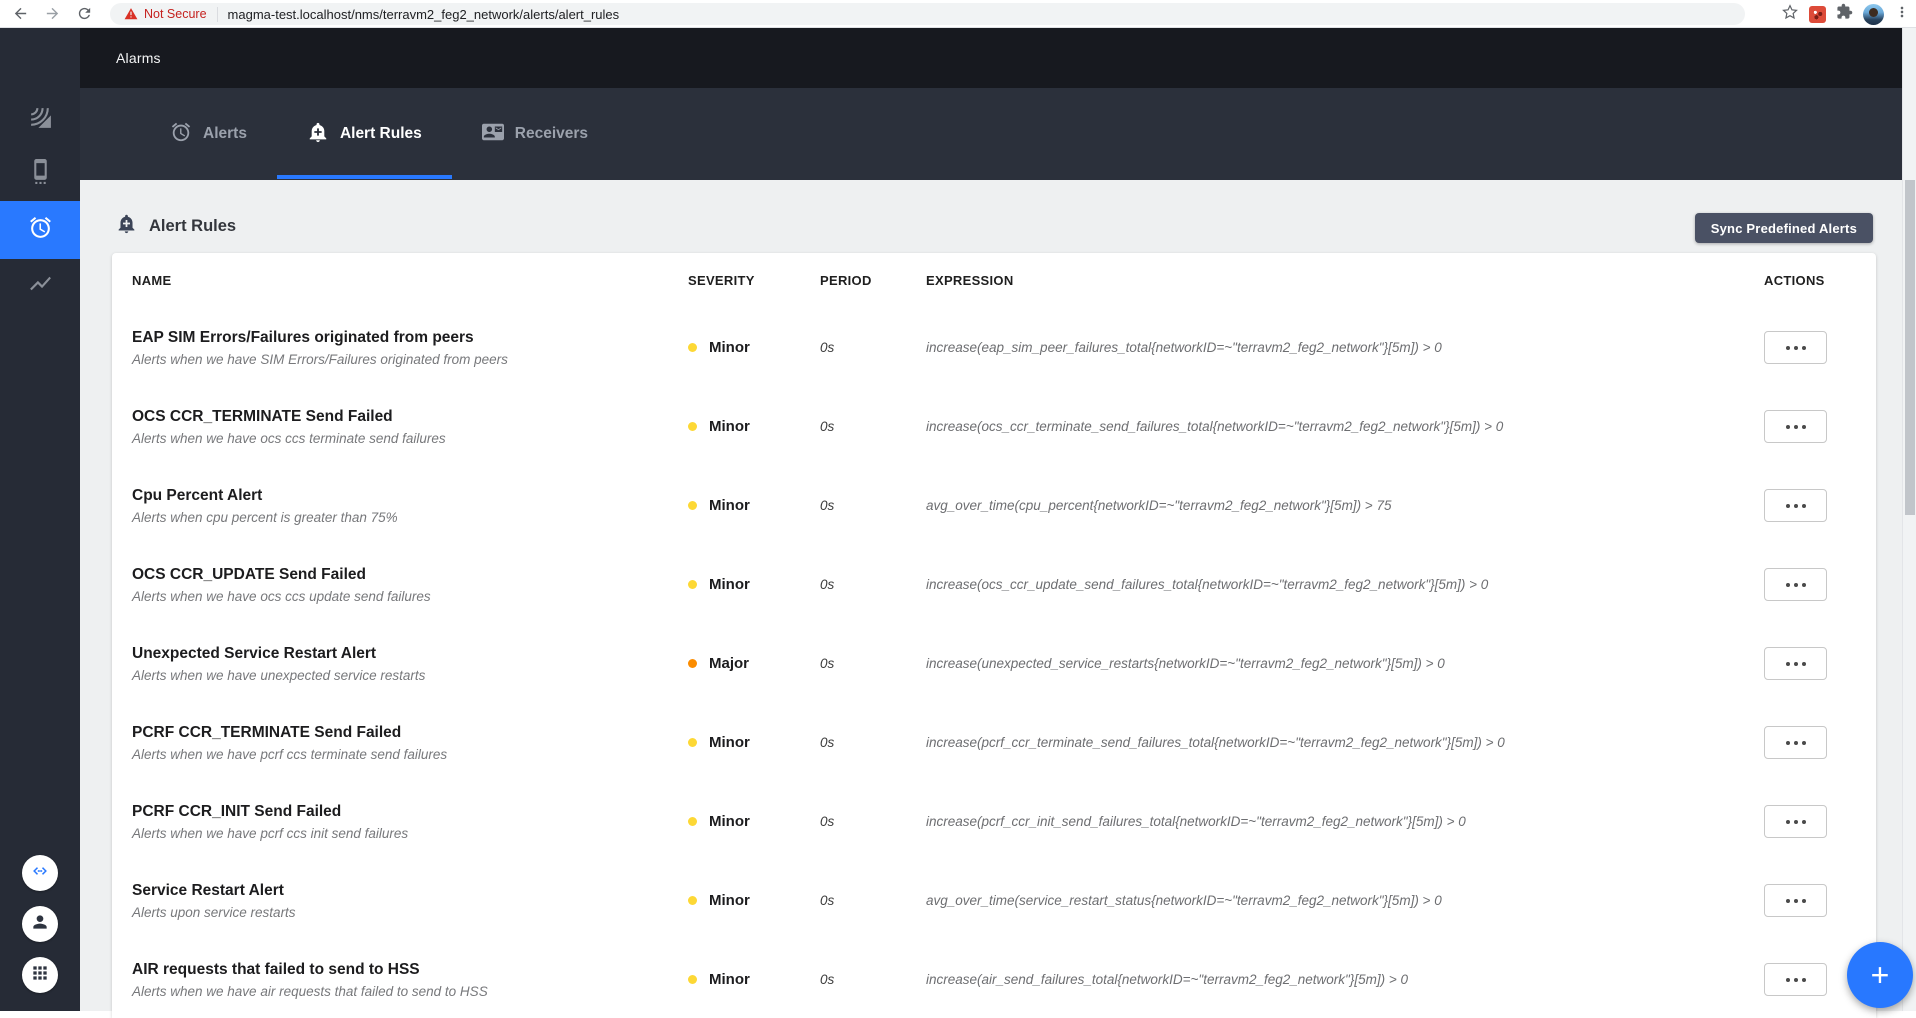 This screenshot has height=1018, width=1916. What do you see at coordinates (84, 14) in the screenshot?
I see `reload-icon` at bounding box center [84, 14].